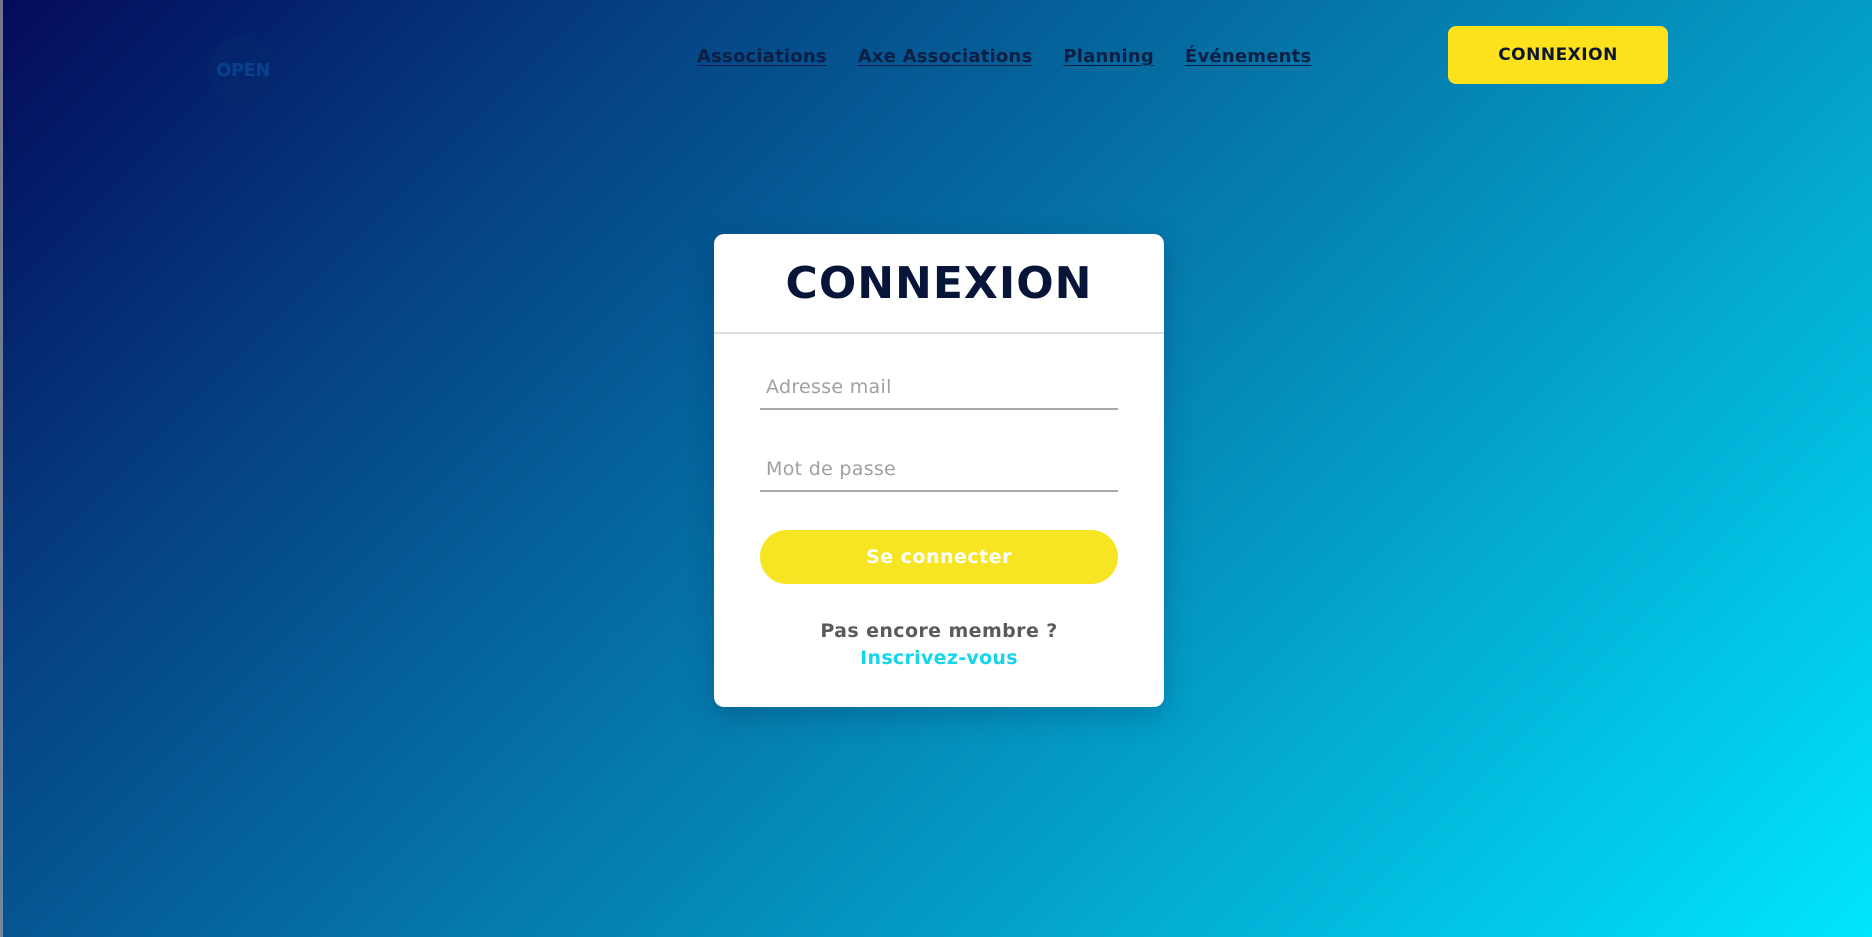  I want to click on login-card-header: CONNEXION, so click(939, 284).